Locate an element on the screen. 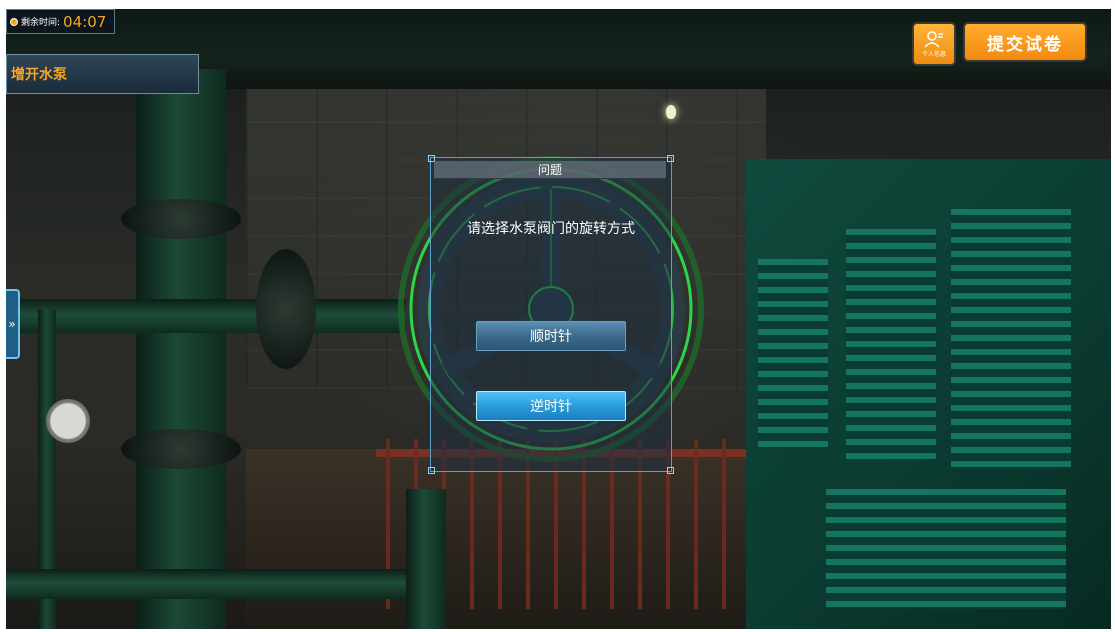 The image size is (1115, 632). profile-caption: 个人信息 is located at coordinates (933, 54).